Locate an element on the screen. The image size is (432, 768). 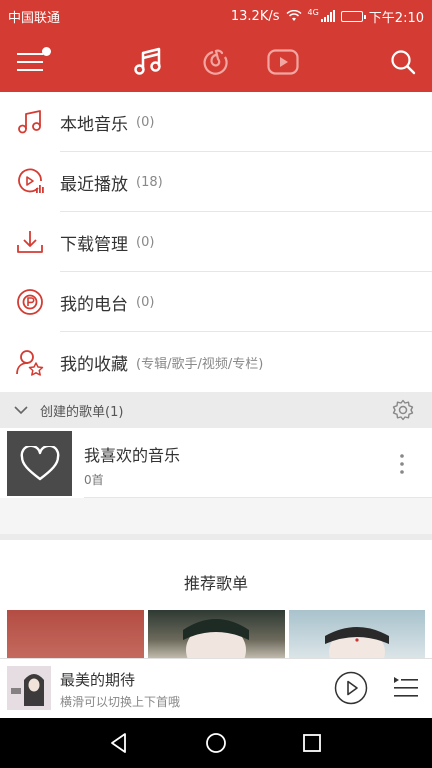
battery-icon is located at coordinates (353, 16).